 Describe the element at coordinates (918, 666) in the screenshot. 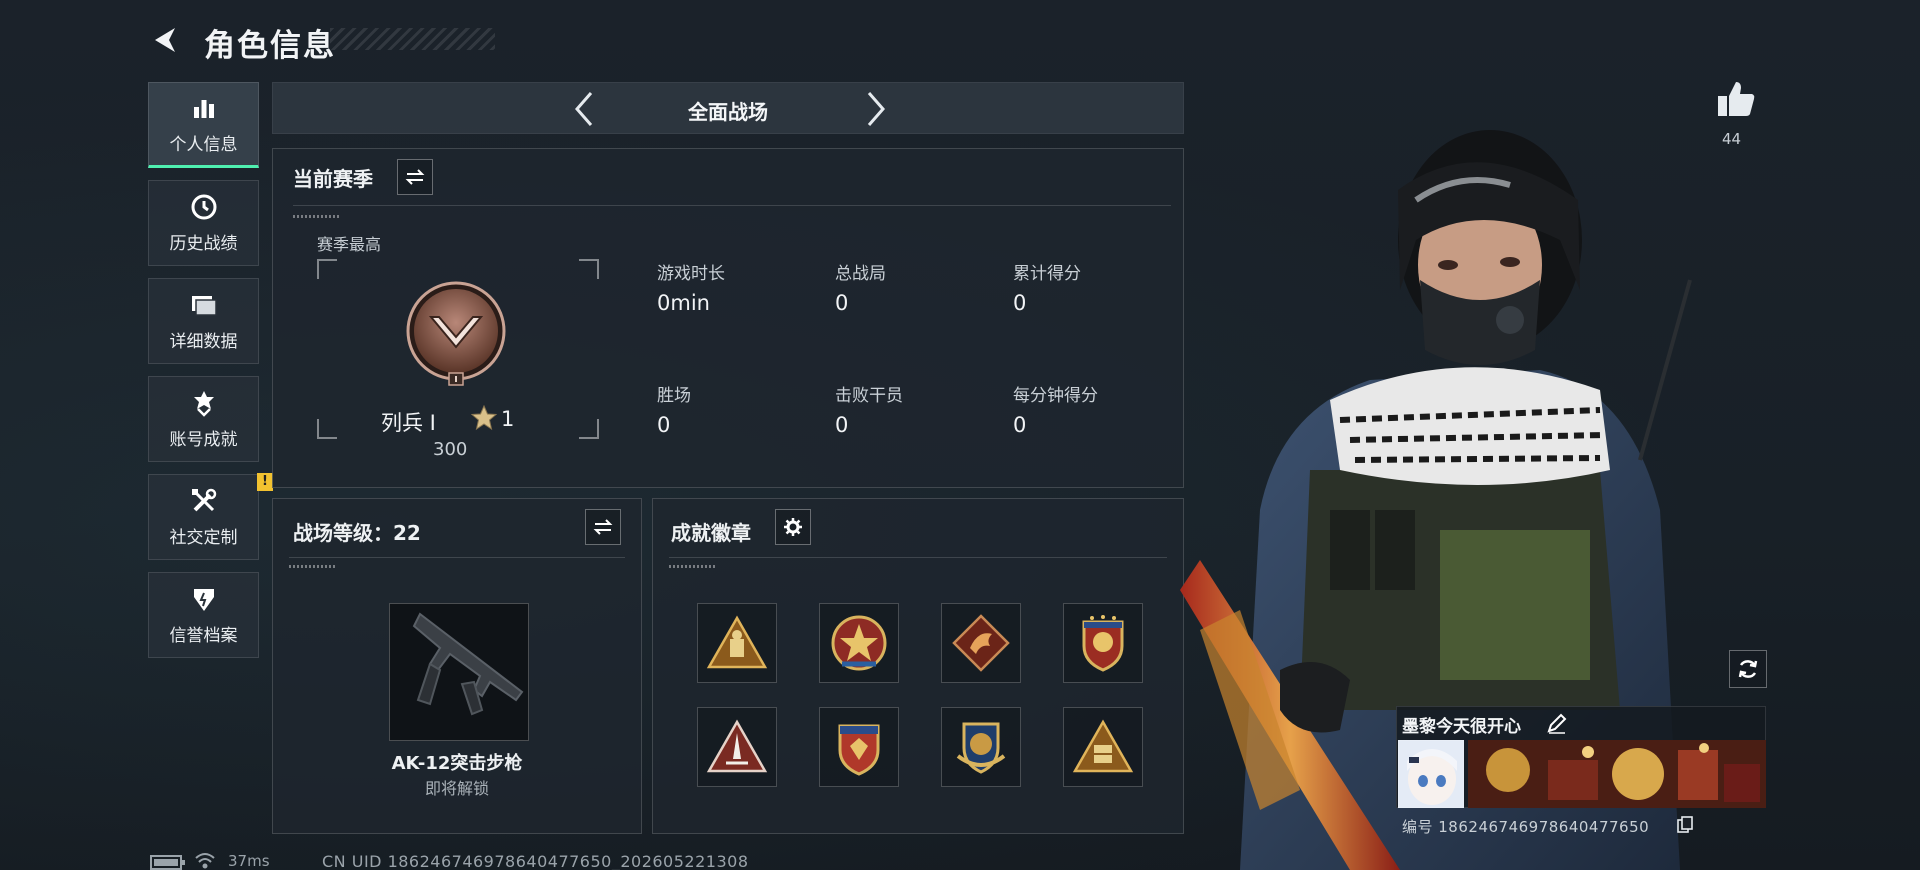

I see `achievement-badges-panel: 成就徽章` at that location.